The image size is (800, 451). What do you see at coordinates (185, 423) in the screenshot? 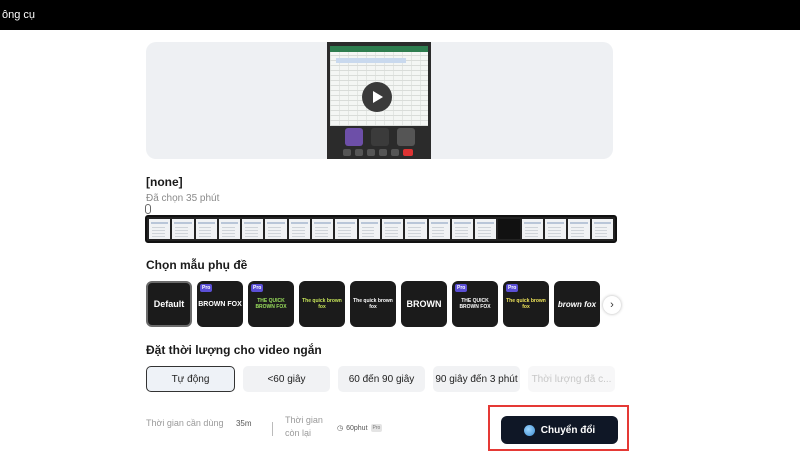
I see `time-needed-label: Thời gian cần dùng` at bounding box center [185, 423].